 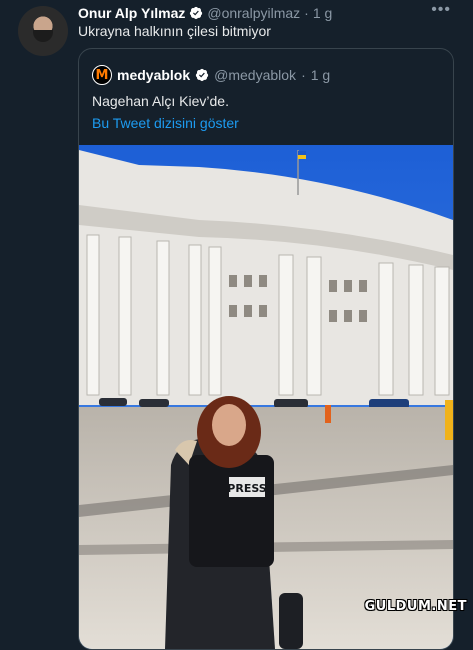 I want to click on verified-badge-icon, so click(x=196, y=13).